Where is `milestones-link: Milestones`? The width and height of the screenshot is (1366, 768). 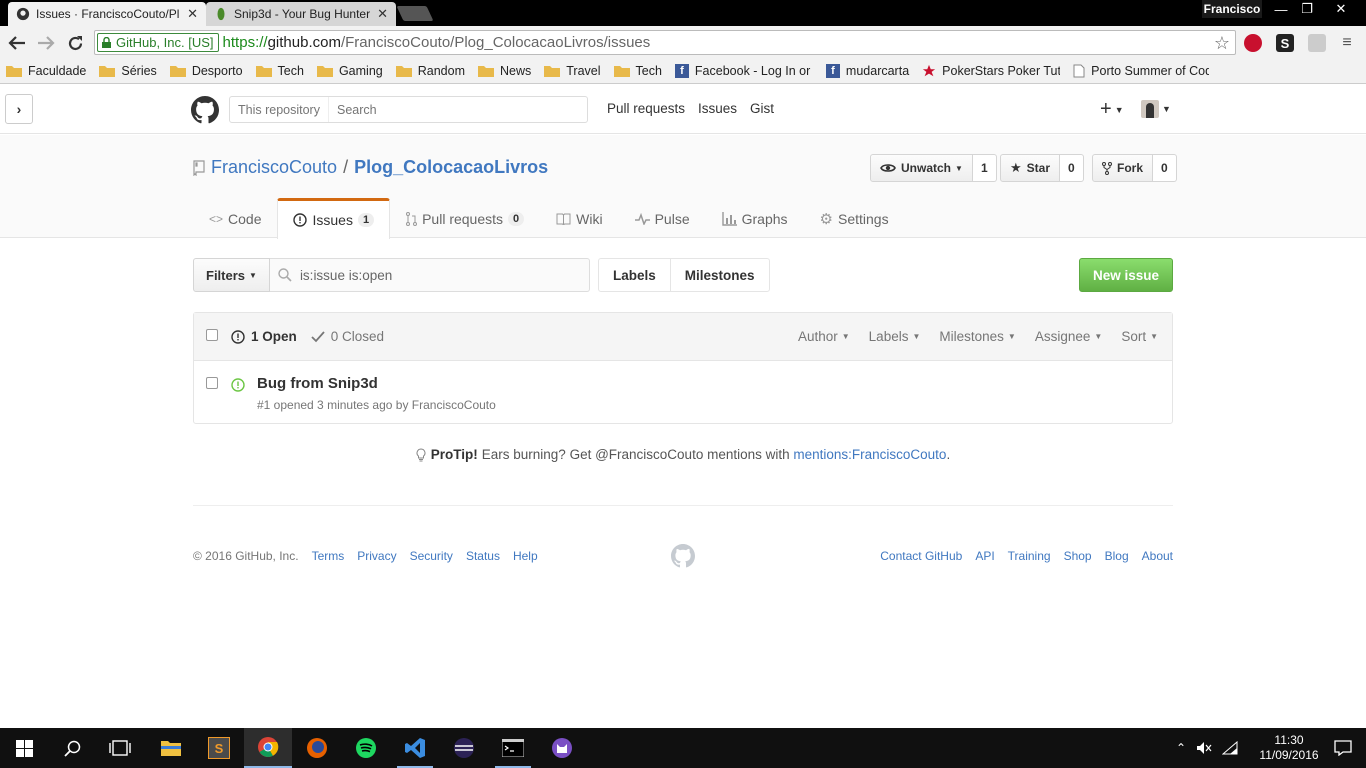
milestones-link: Milestones is located at coordinates (719, 275).